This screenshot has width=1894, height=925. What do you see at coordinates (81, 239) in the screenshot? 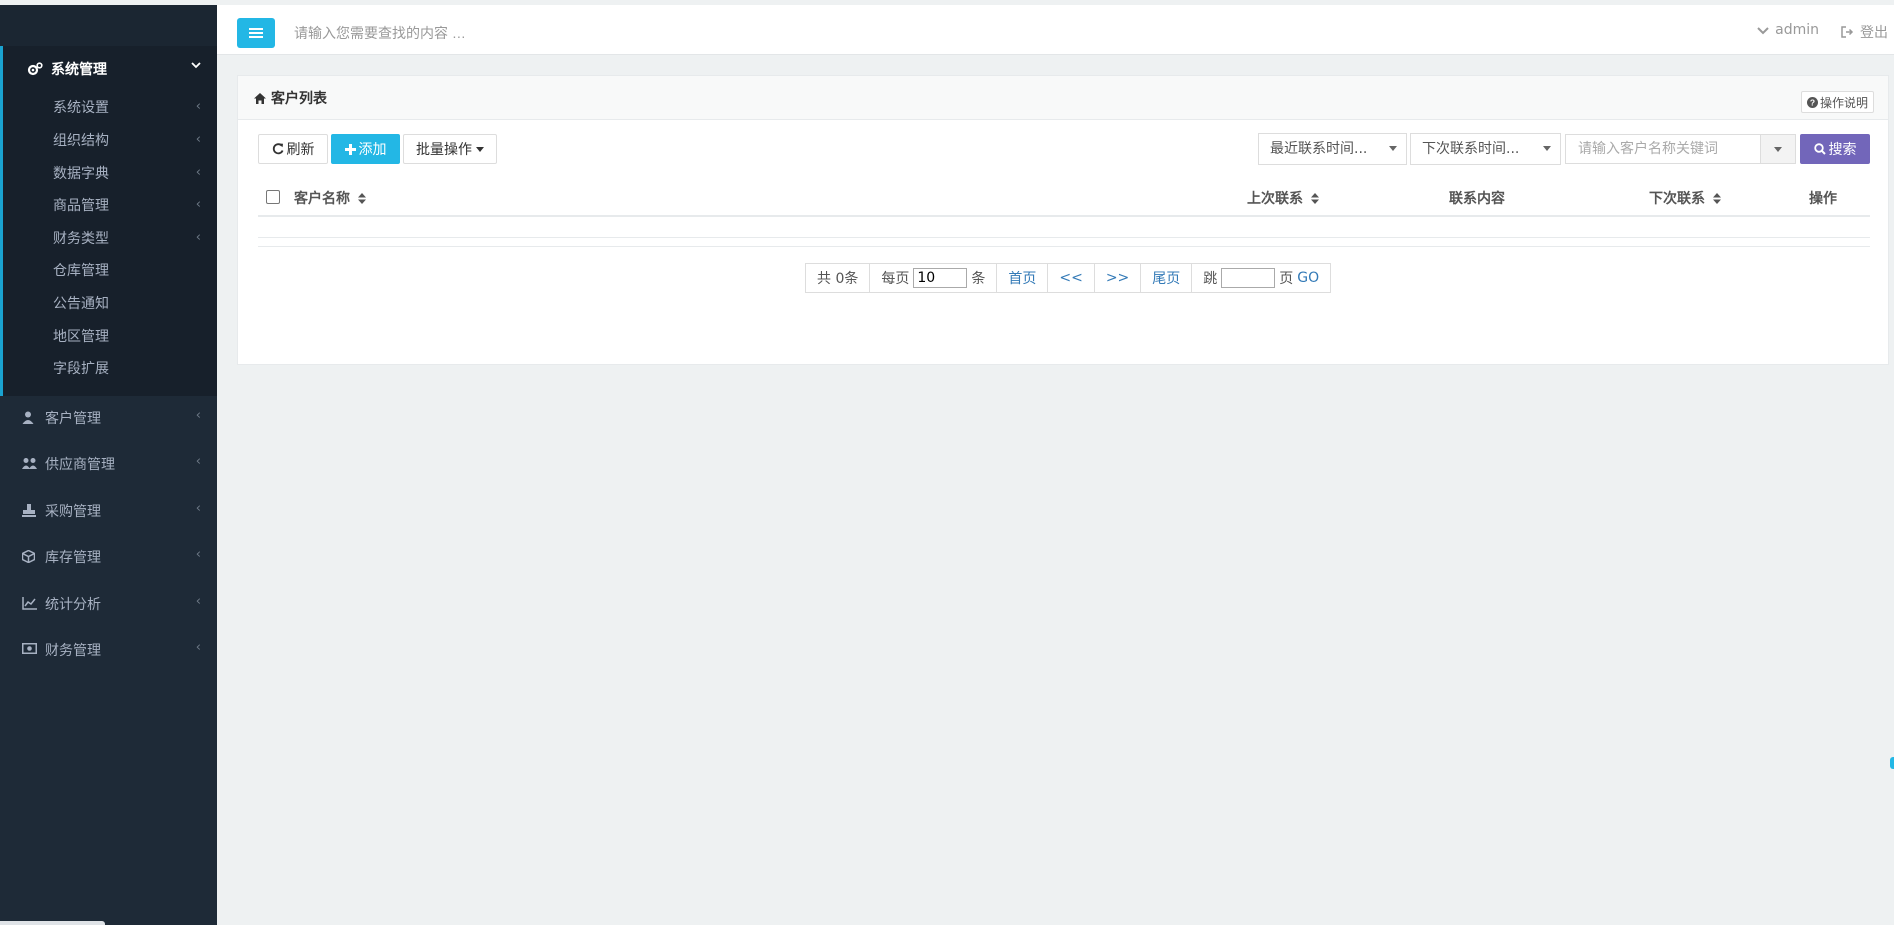
I see `sidebar-item-finance-type: 财务类型` at bounding box center [81, 239].